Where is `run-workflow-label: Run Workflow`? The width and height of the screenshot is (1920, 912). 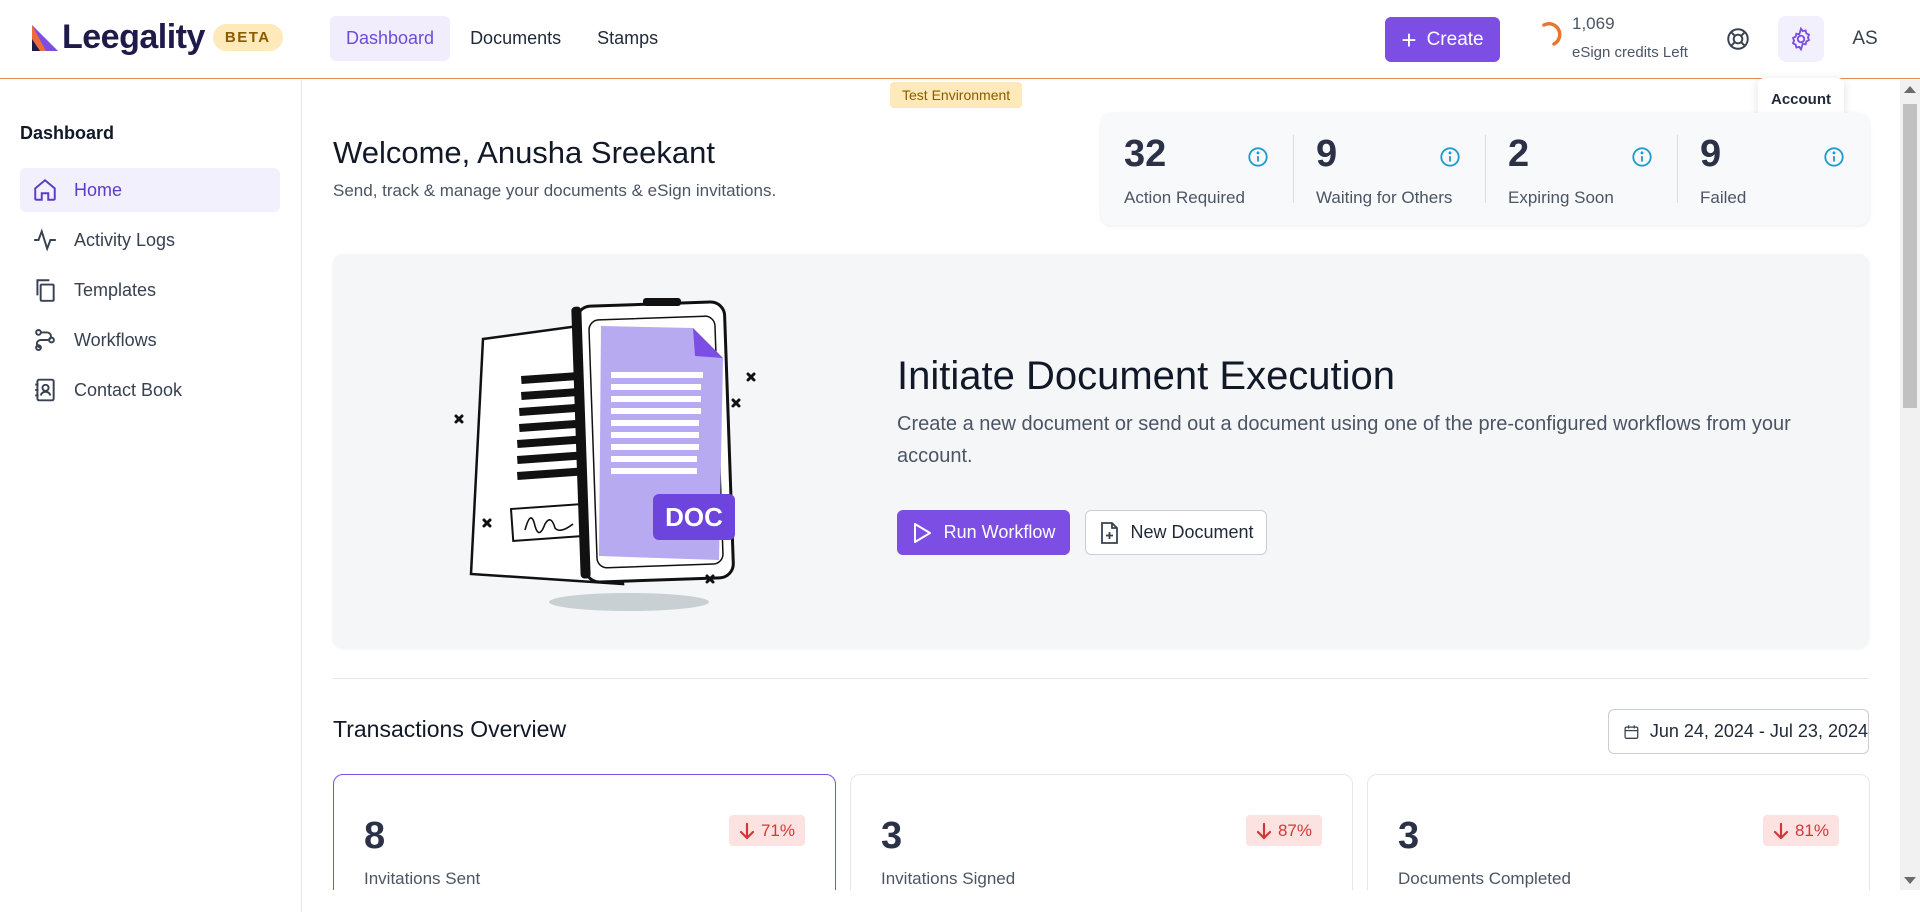 run-workflow-label: Run Workflow is located at coordinates (999, 532).